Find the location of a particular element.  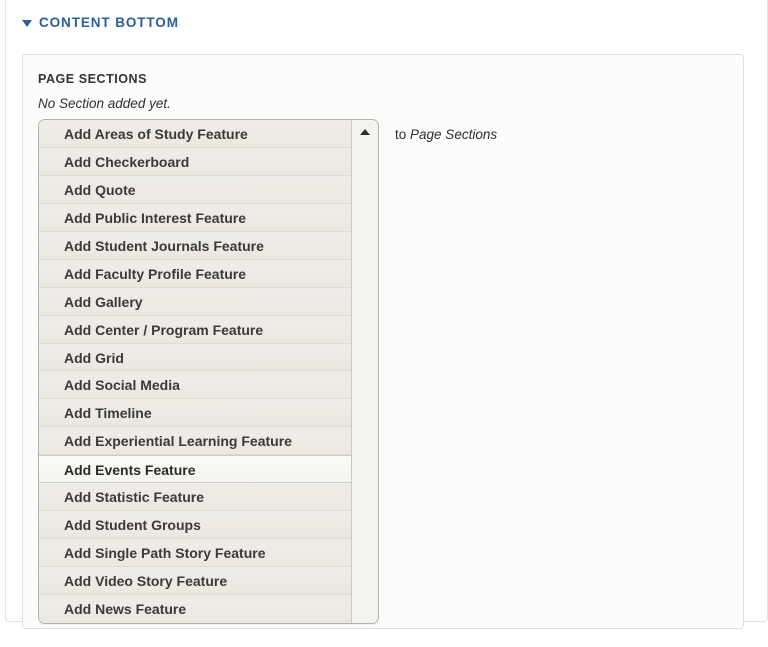

add-target-label: to Page Sections is located at coordinates (446, 134).